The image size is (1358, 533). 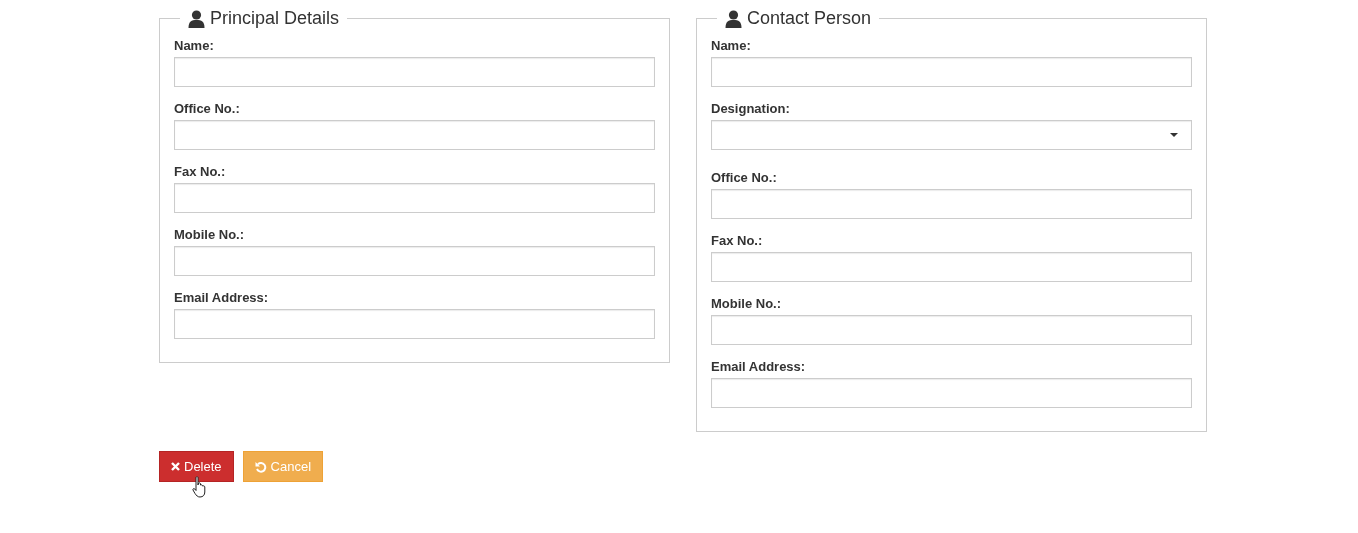 What do you see at coordinates (196, 466) in the screenshot?
I see `delete-button: Delete` at bounding box center [196, 466].